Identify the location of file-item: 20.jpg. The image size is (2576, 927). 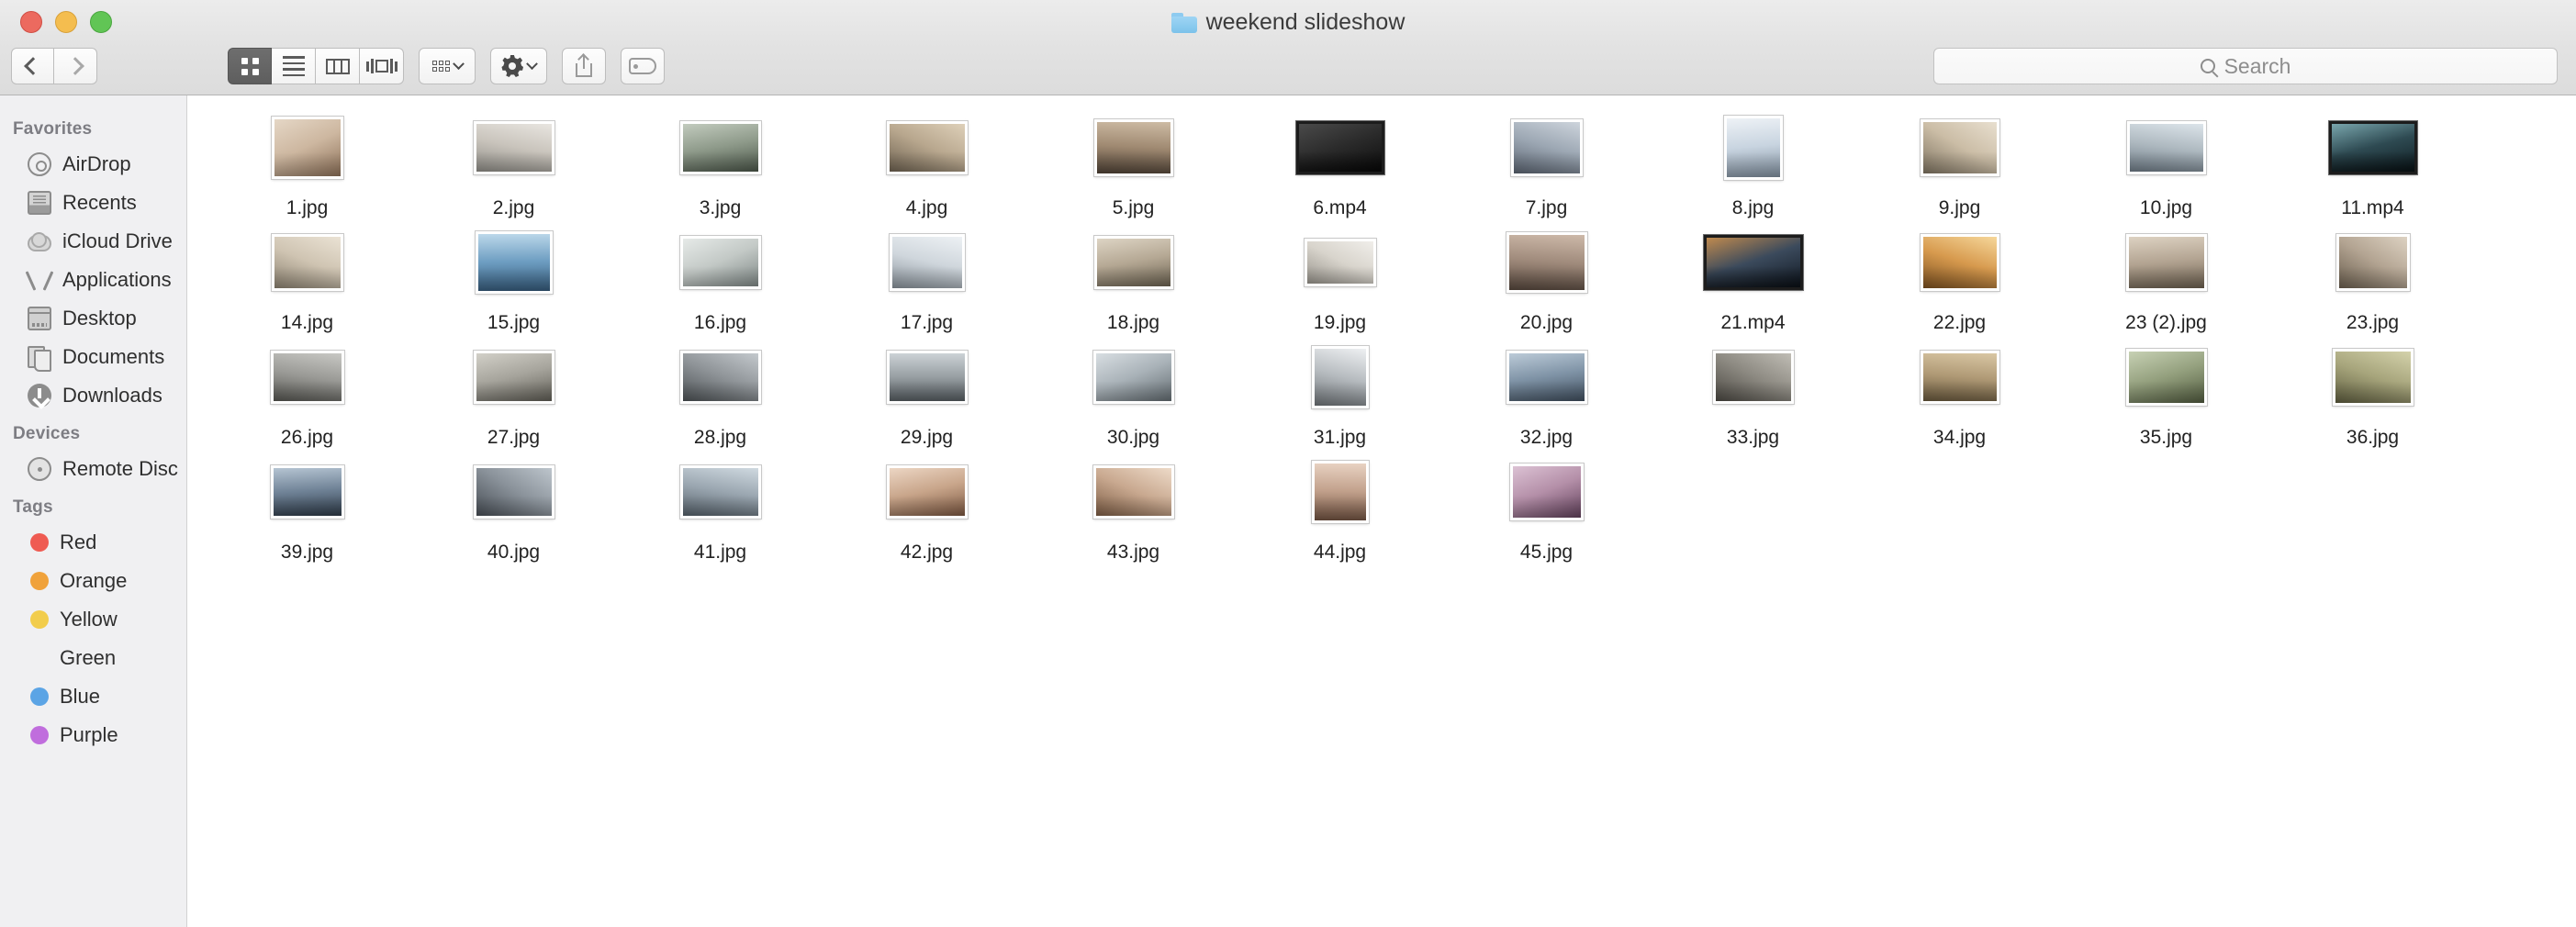
(1546, 282).